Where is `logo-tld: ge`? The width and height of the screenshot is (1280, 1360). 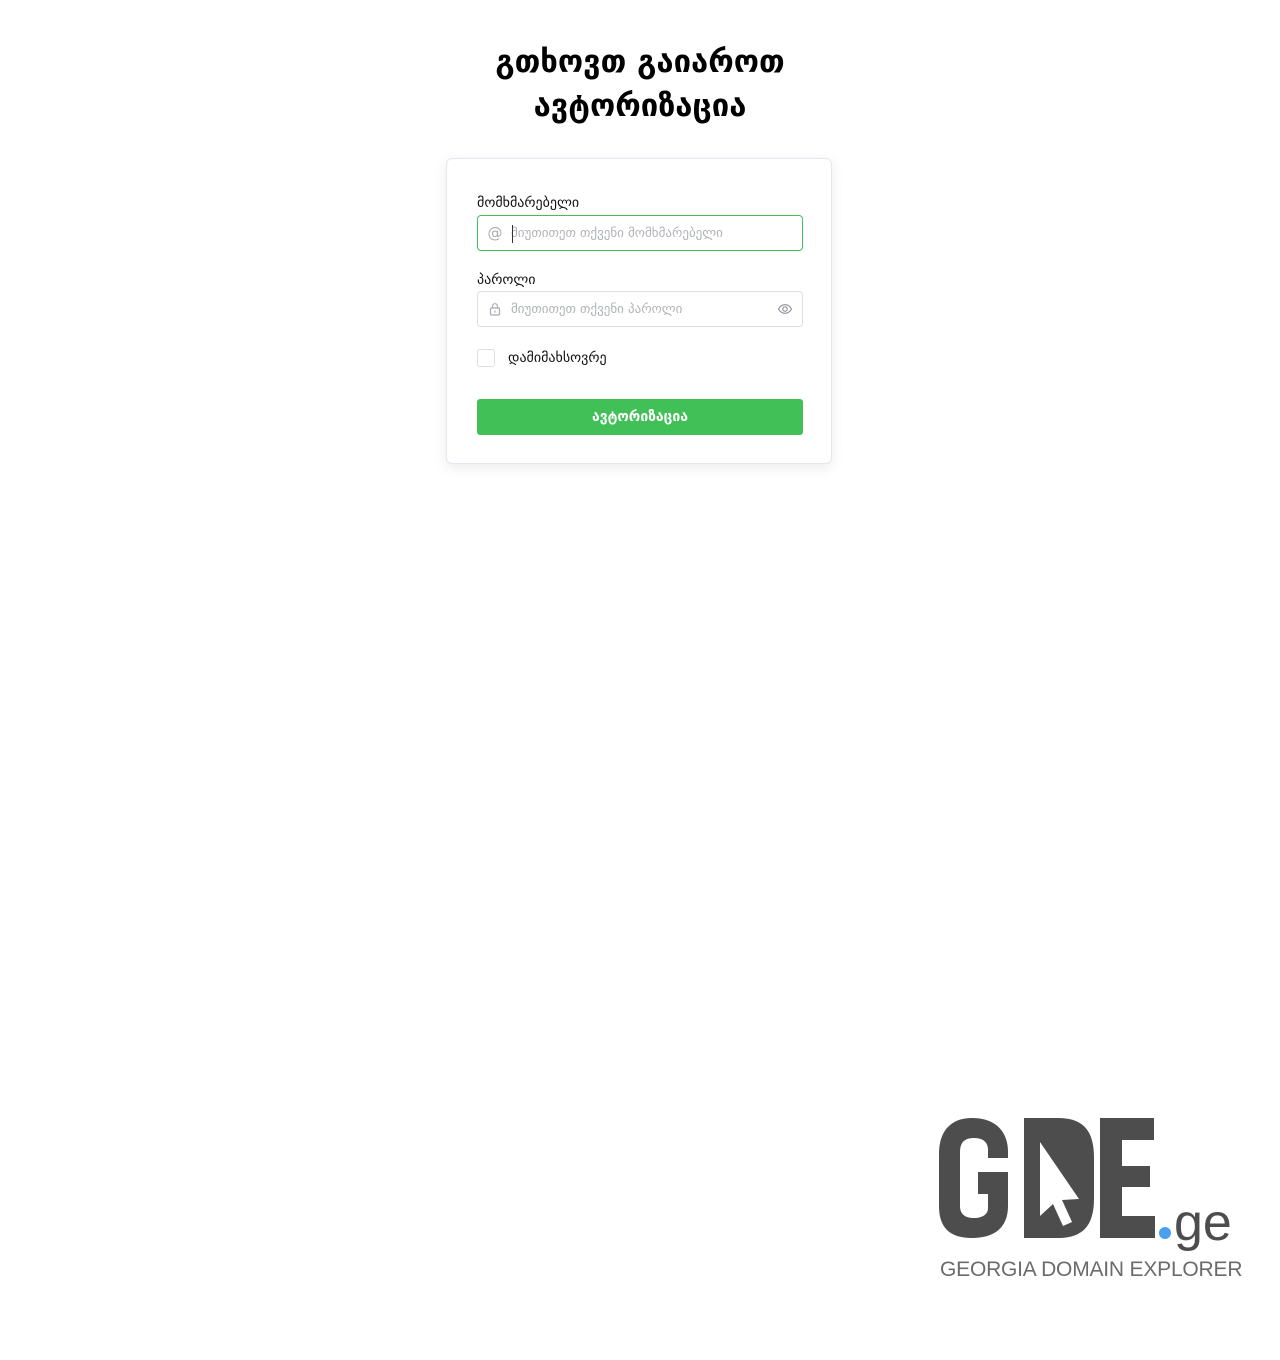
logo-tld: ge is located at coordinates (1203, 1223).